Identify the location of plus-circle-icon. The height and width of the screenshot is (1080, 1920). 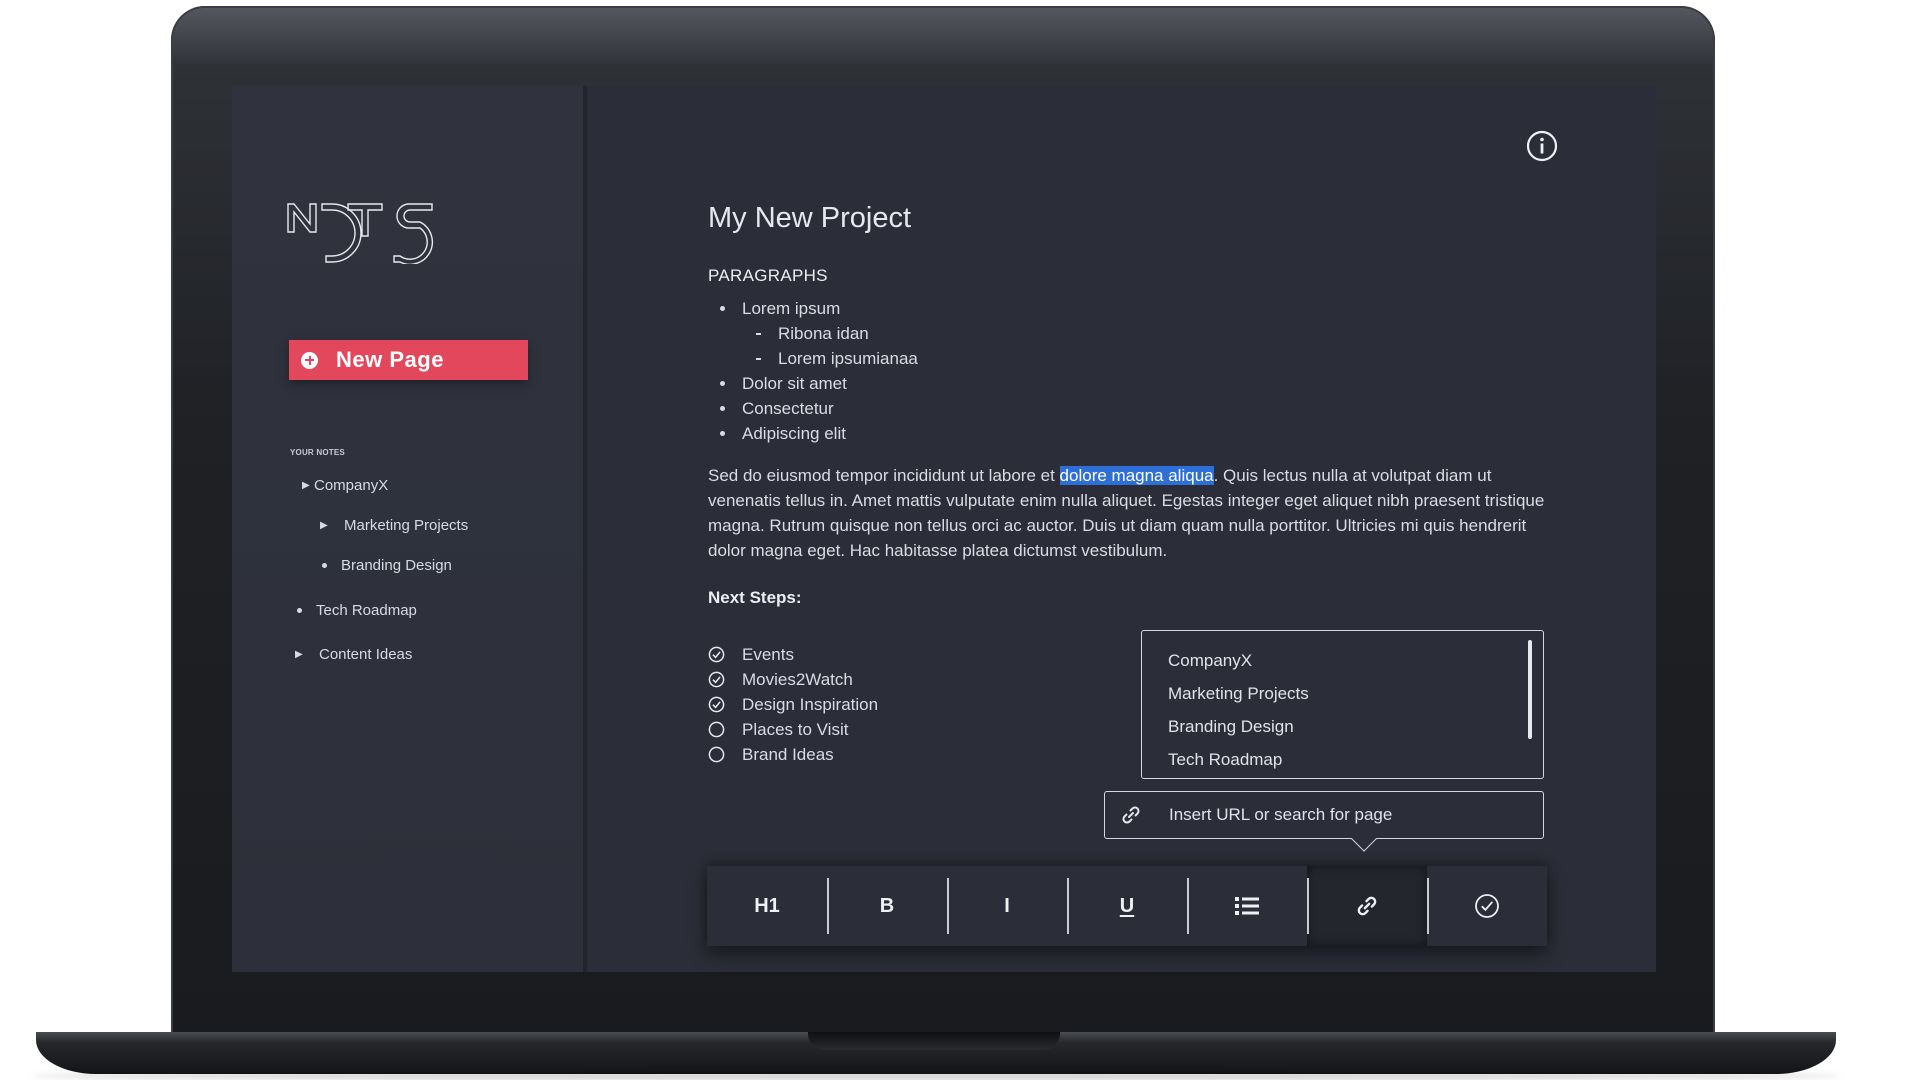
(309, 360).